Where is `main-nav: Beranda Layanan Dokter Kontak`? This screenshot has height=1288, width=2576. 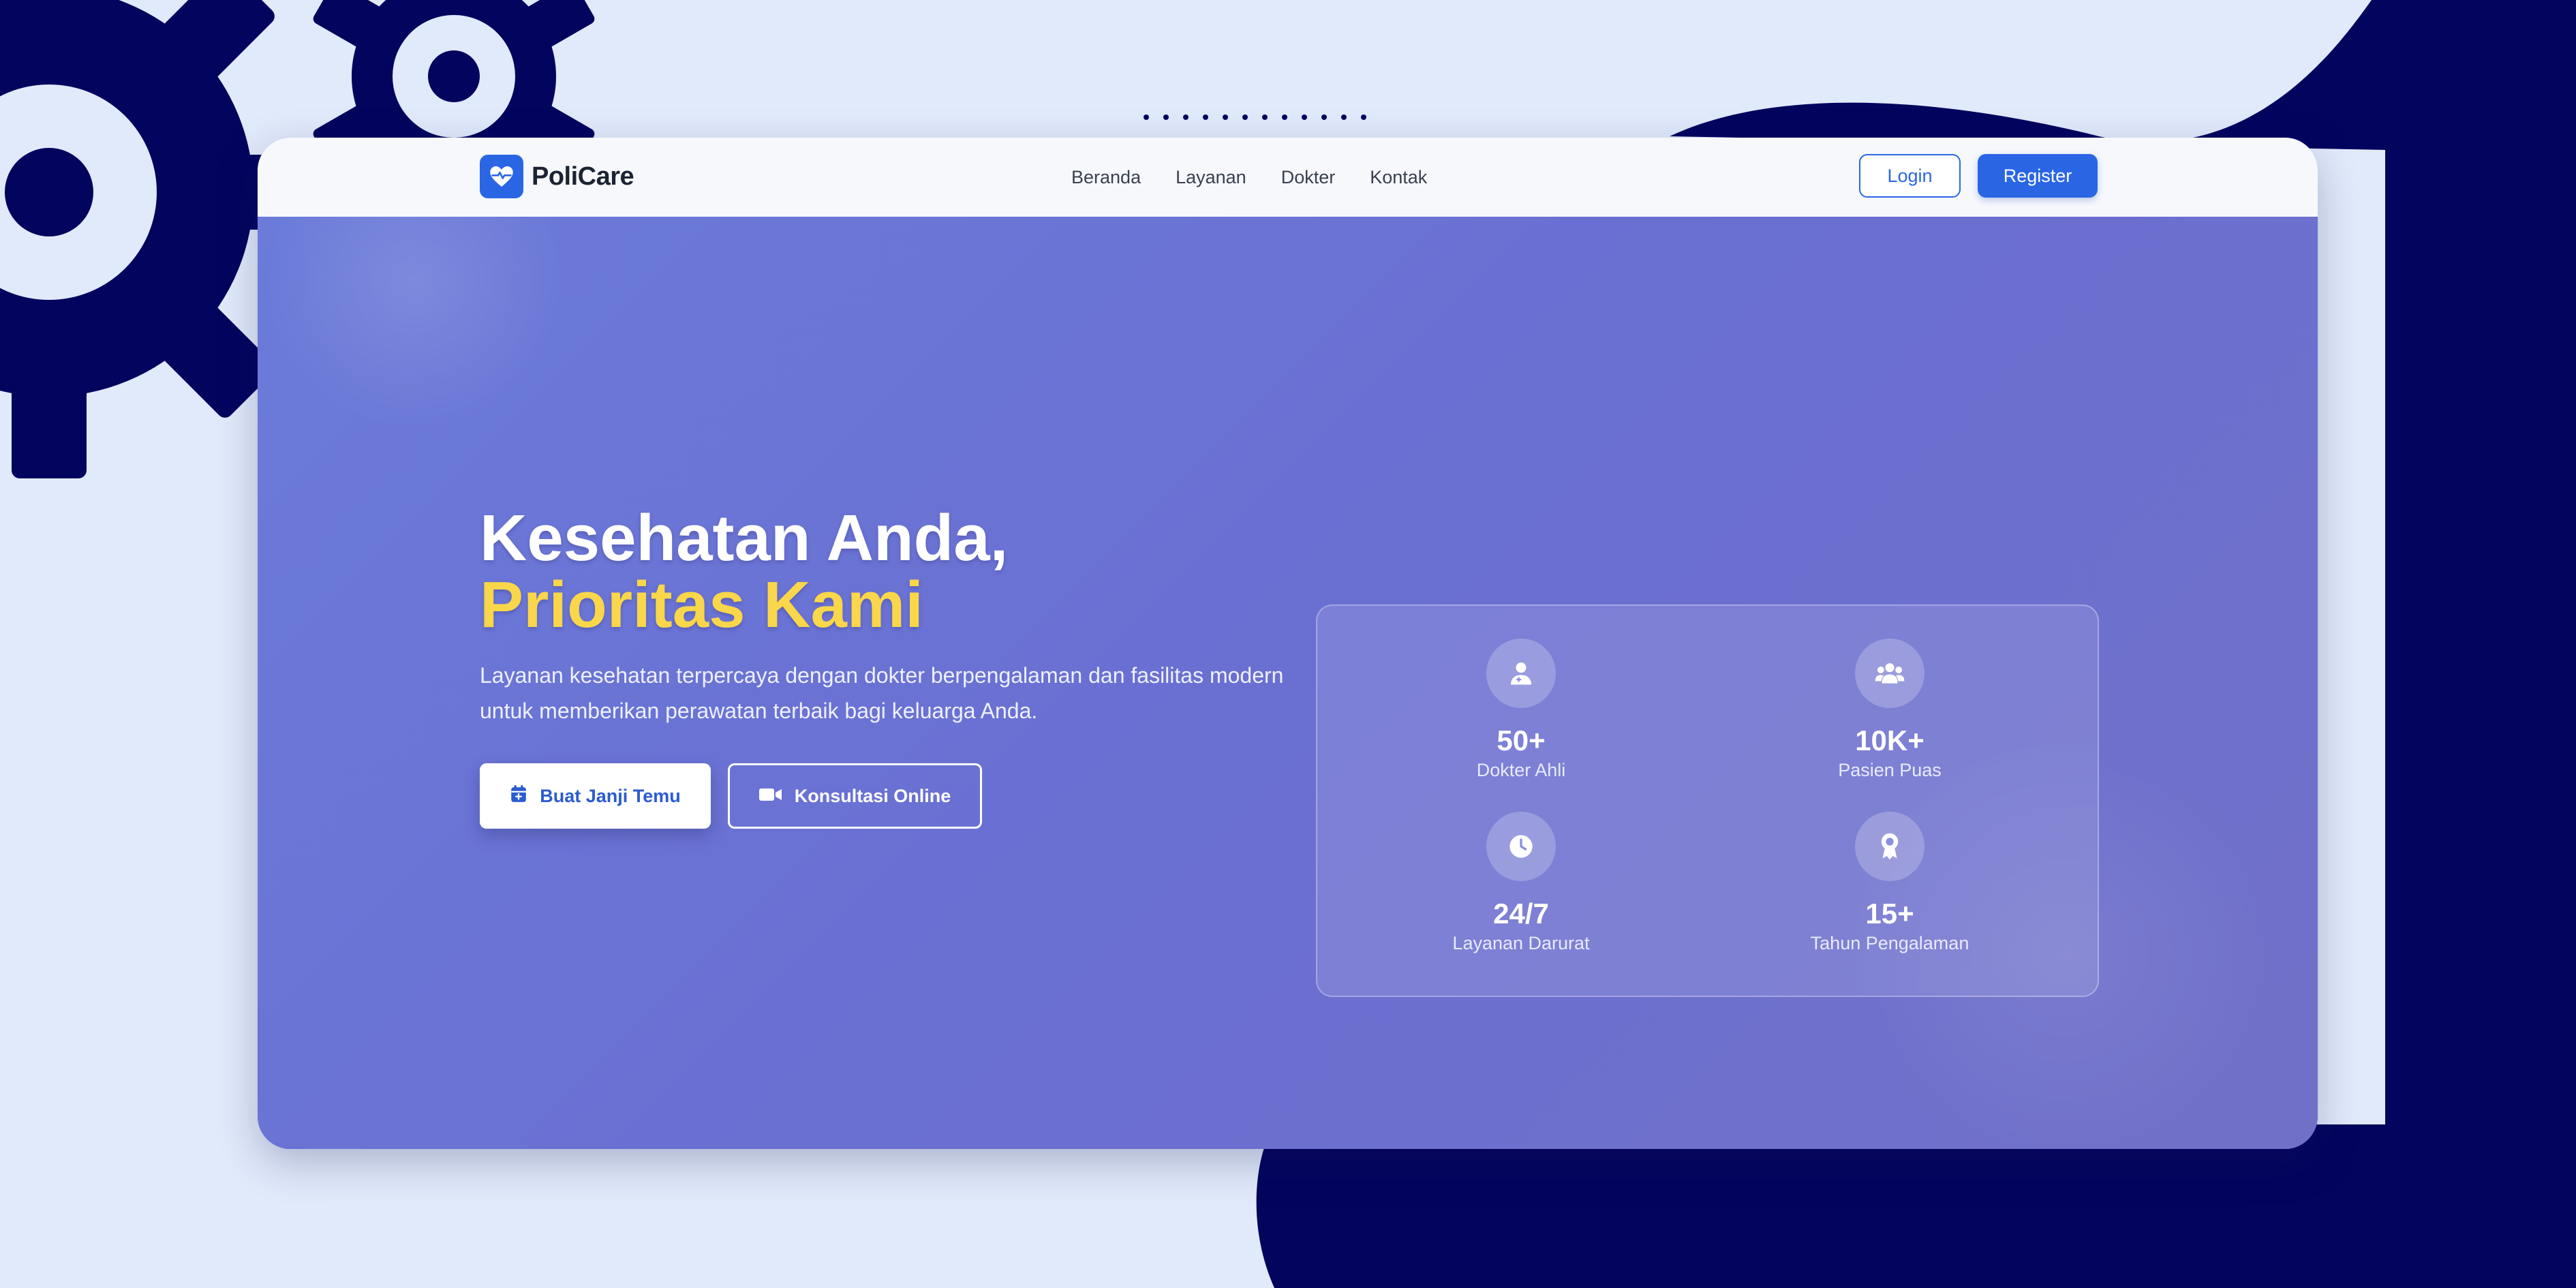 main-nav: Beranda Layanan Dokter Kontak is located at coordinates (1249, 177).